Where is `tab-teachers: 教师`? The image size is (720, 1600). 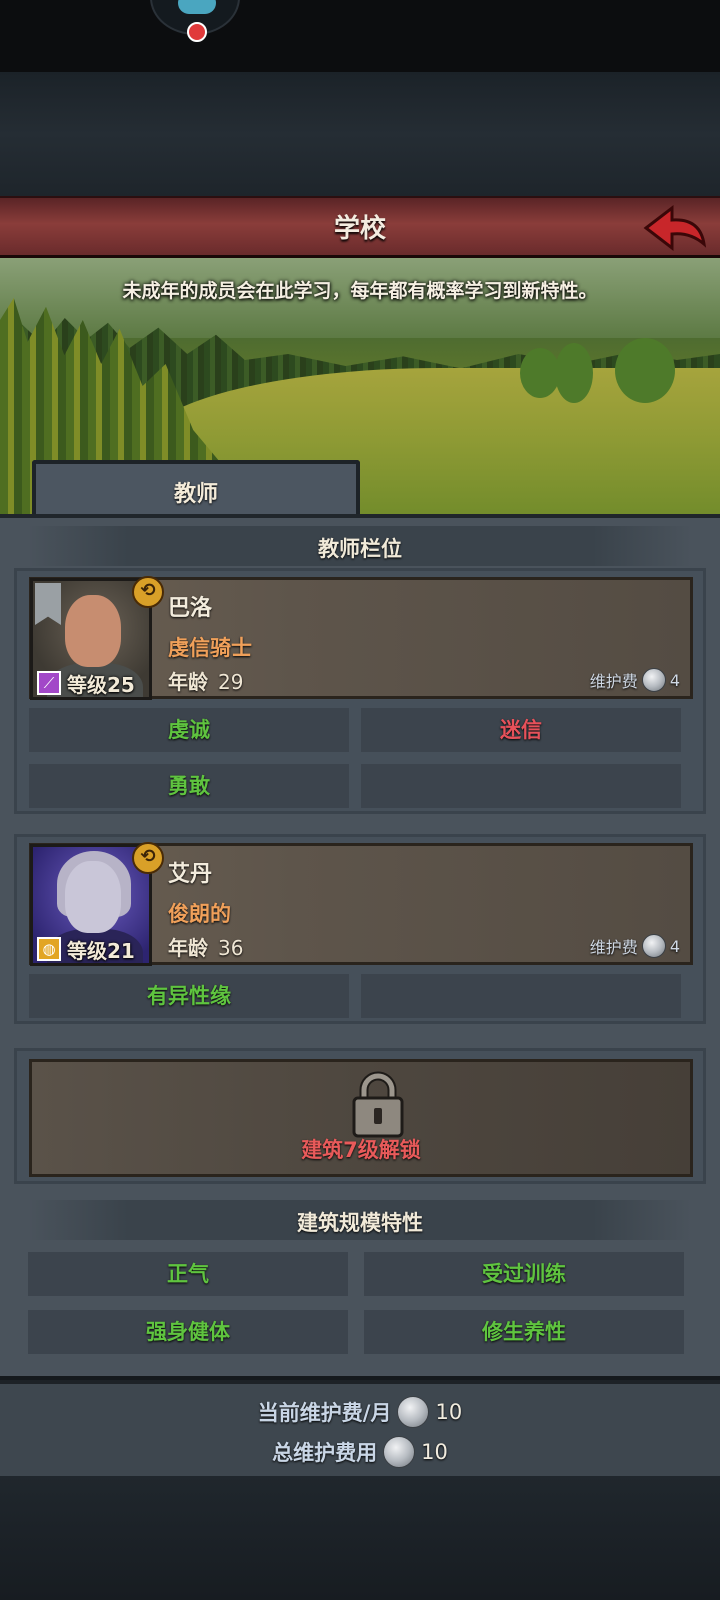
tab-teachers: 教师 is located at coordinates (196, 489).